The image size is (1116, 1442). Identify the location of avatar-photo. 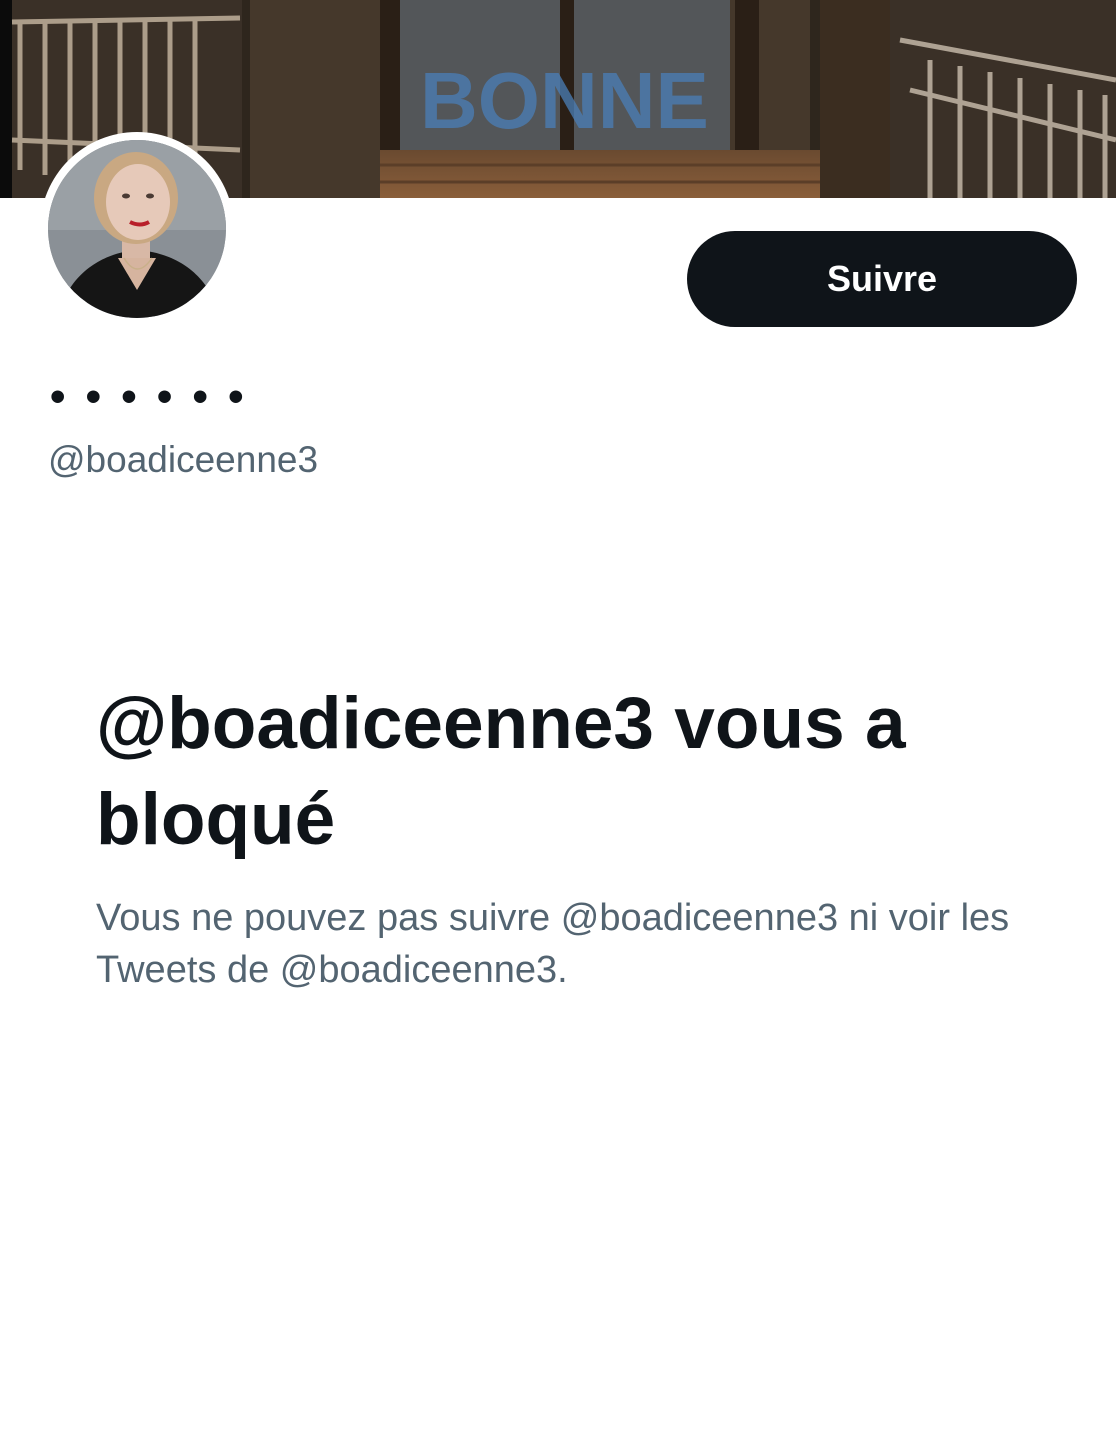
(137, 229).